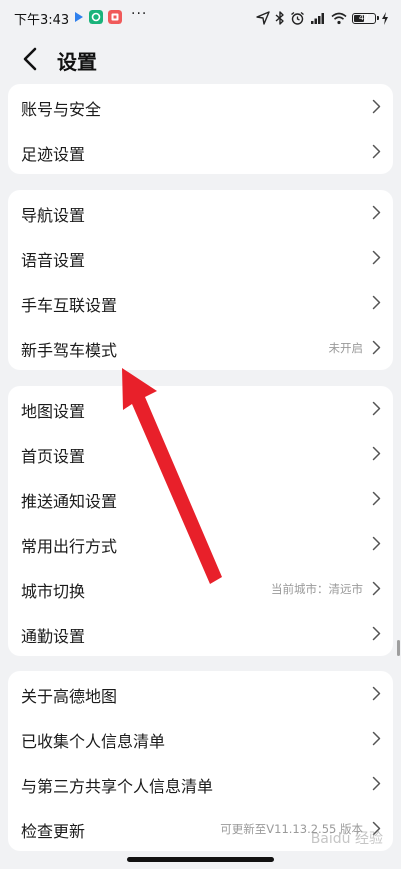 The width and height of the screenshot is (401, 869). I want to click on row-label: 城市切换, so click(53, 591).